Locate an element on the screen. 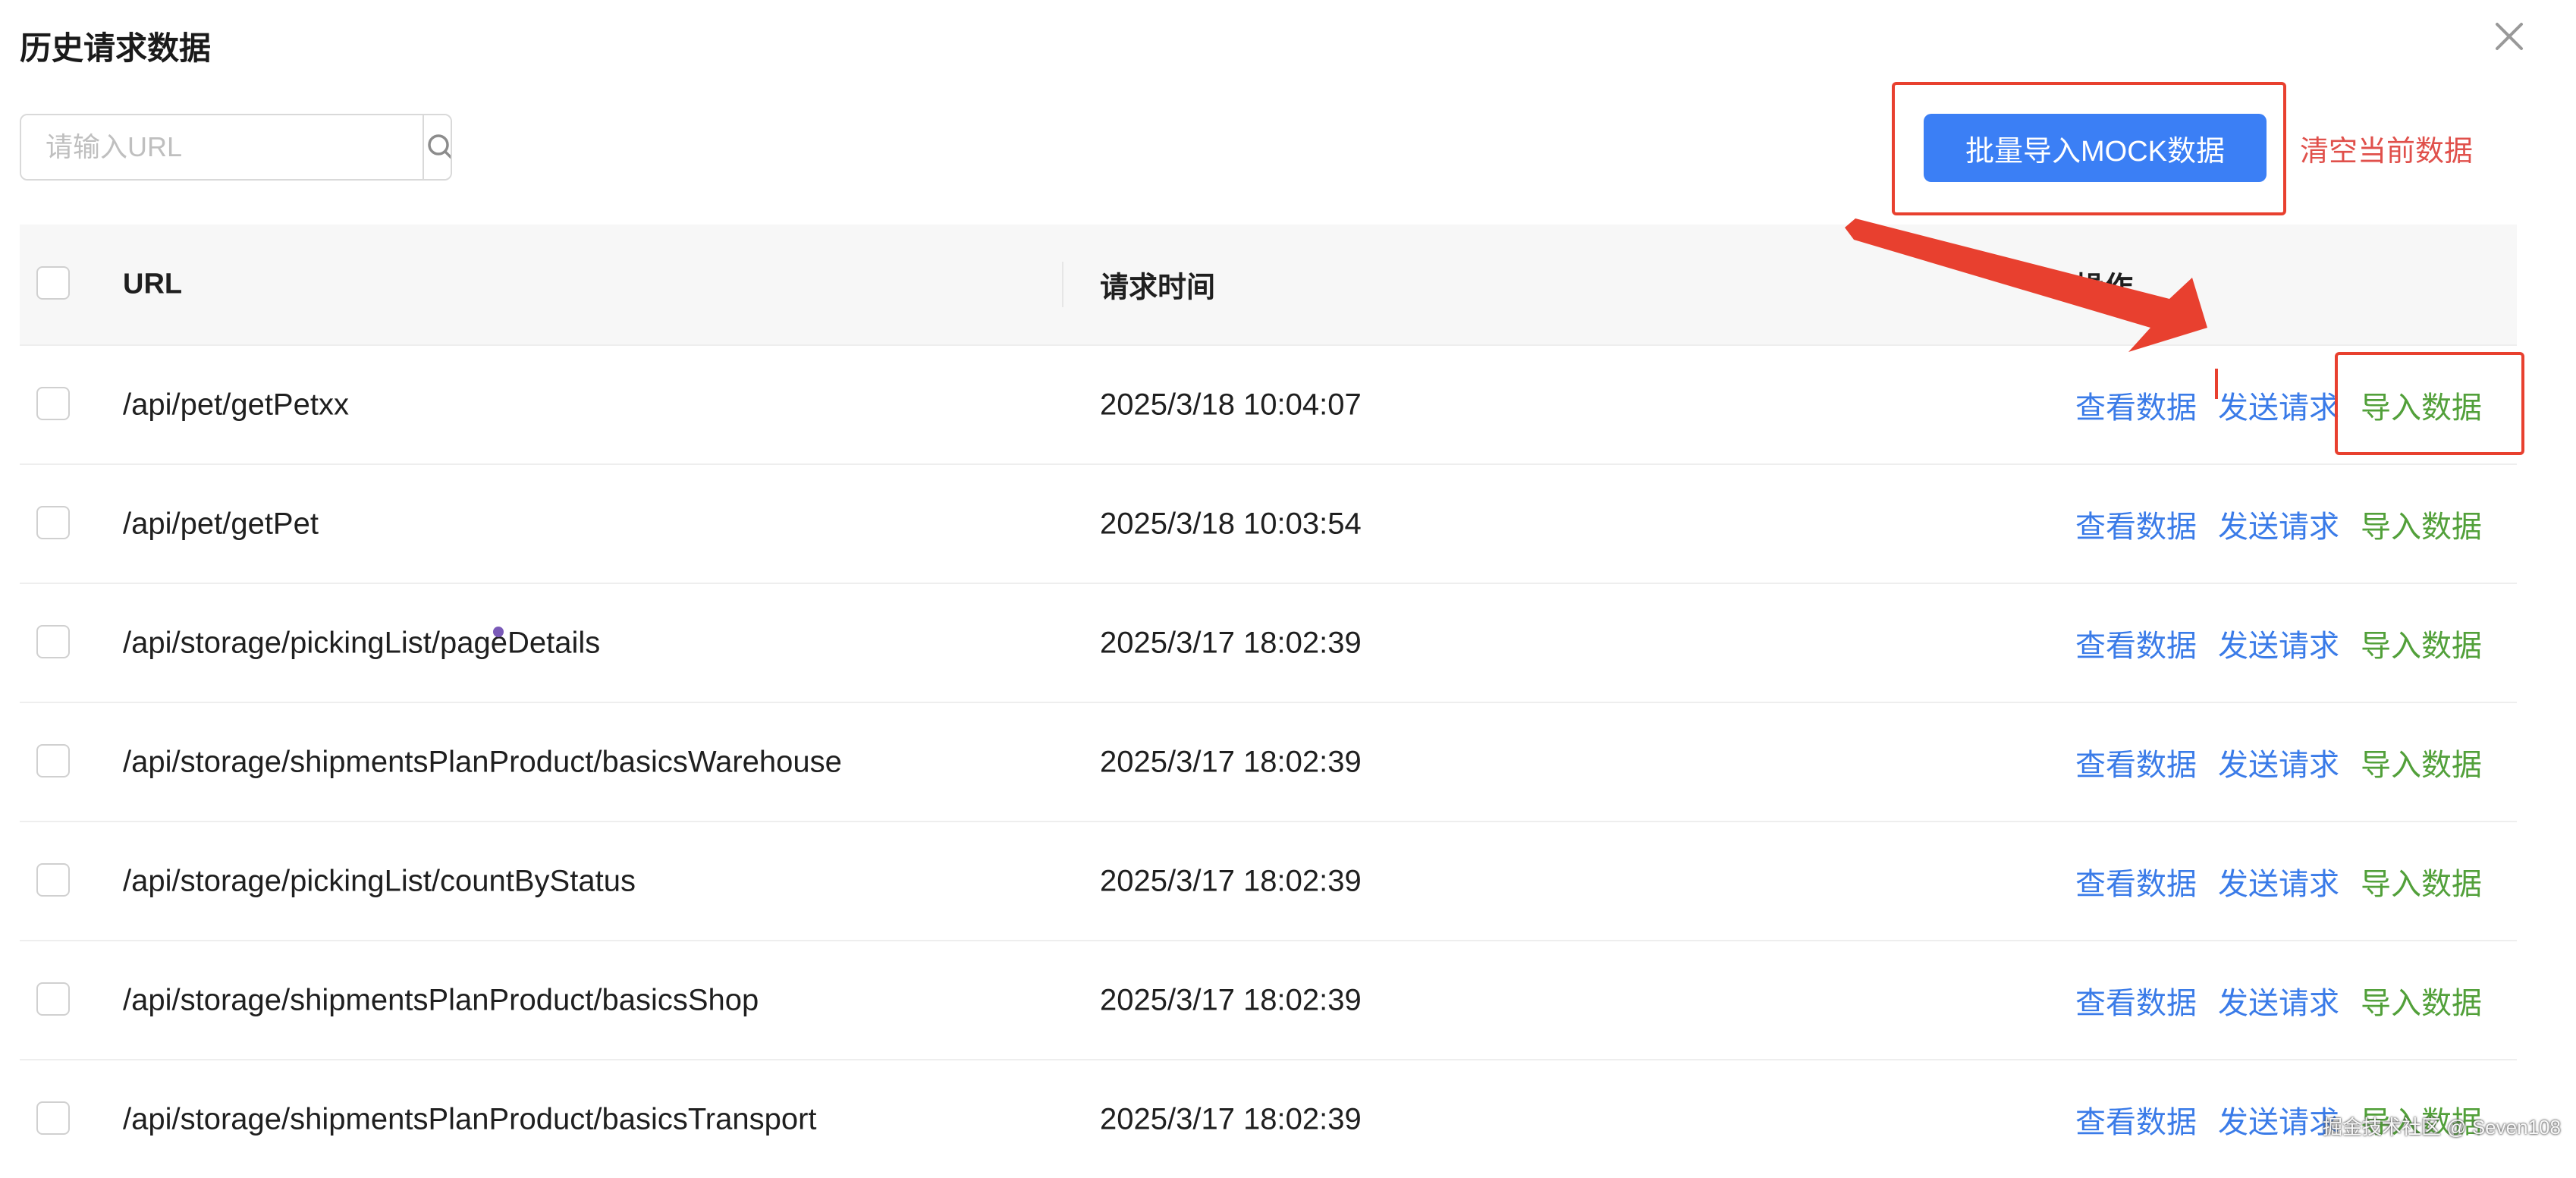 This screenshot has width=2576, height=1178. dialog-title: 历史请求数据 is located at coordinates (116, 48).